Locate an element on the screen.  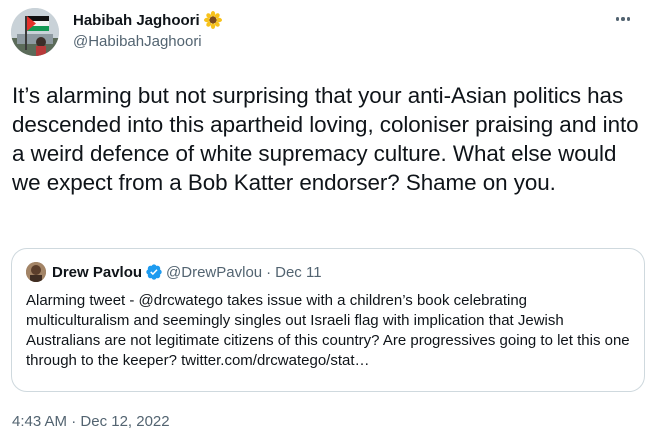
timestamp-time: 4:43 AM is located at coordinates (39, 421).